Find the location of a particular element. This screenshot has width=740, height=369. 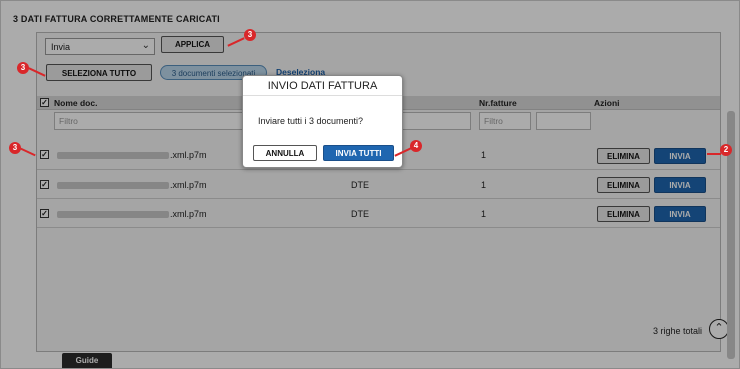

step-marker: 2 is located at coordinates (726, 150).